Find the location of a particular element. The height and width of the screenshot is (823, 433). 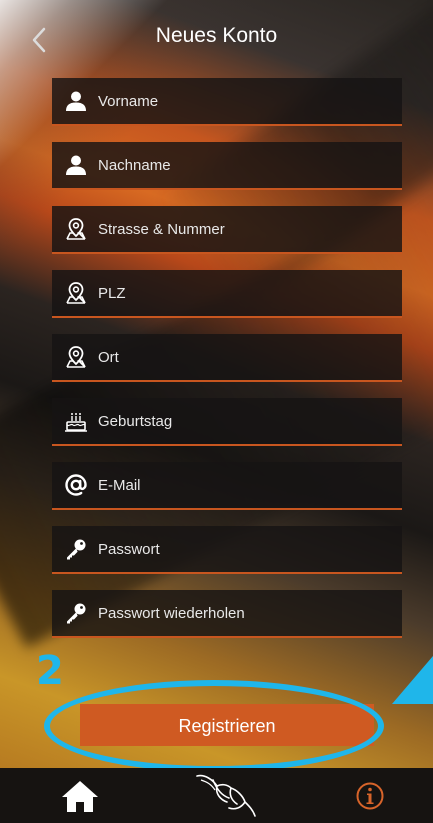

first-name-field: Vorname is located at coordinates (227, 102).